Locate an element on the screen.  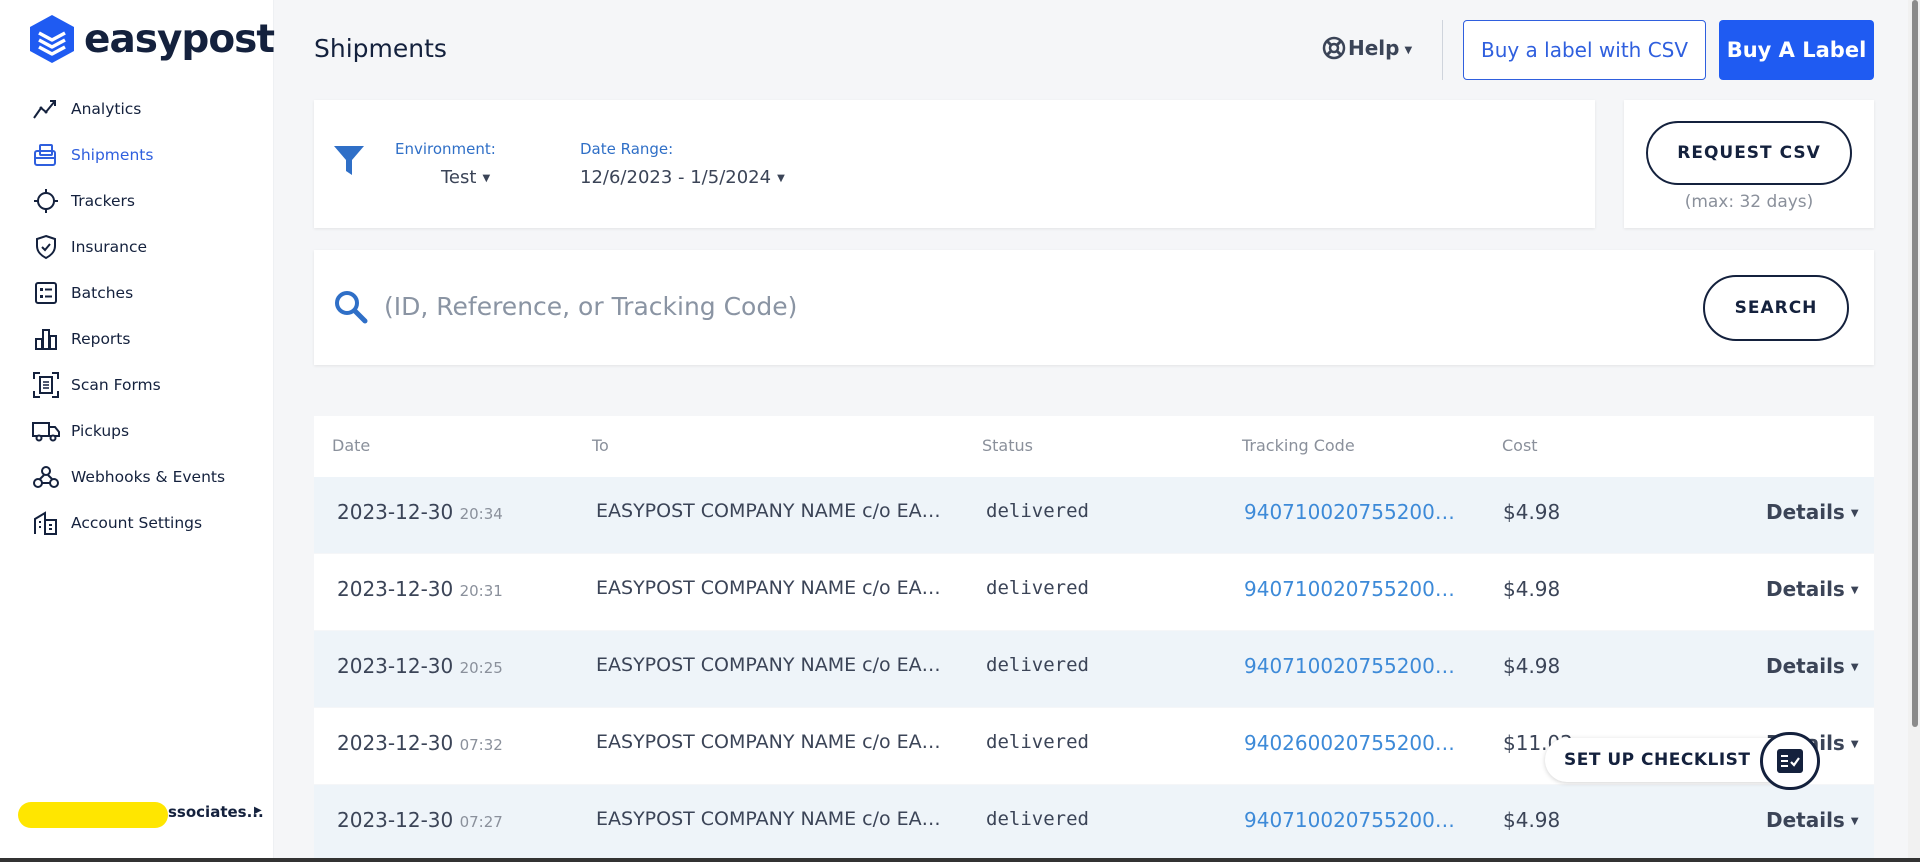
tracking-code-link: 9407100207552003790001 is located at coordinates (1355, 589).